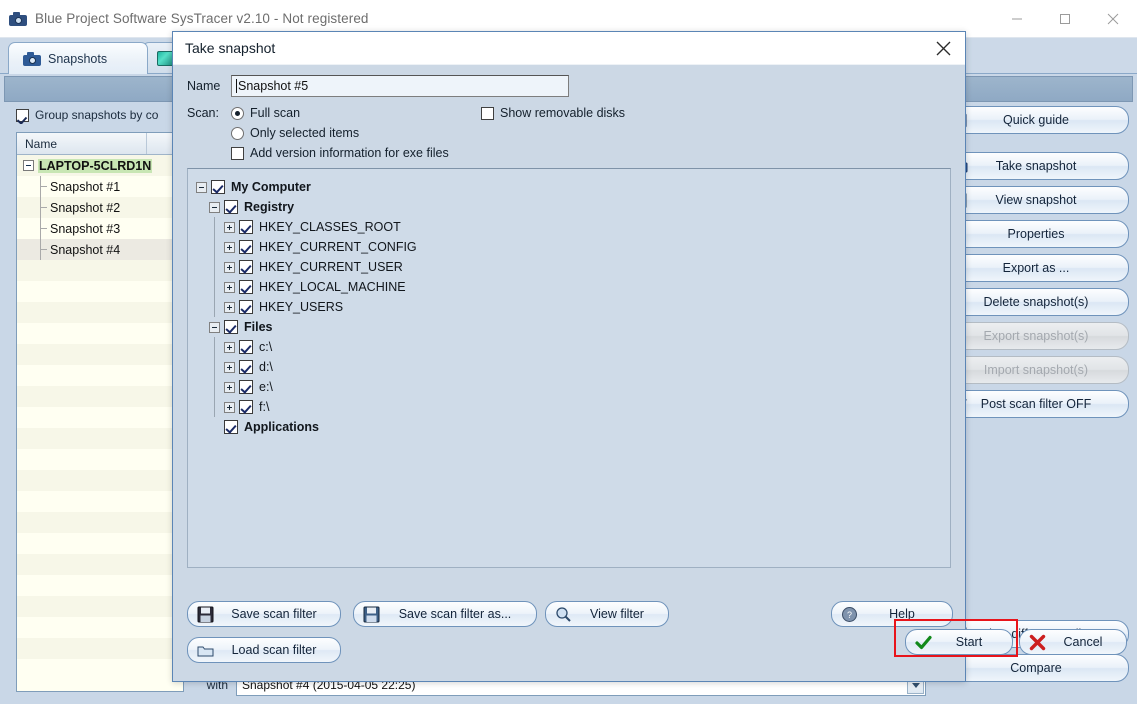 The width and height of the screenshot is (1137, 704). What do you see at coordinates (573, 427) in the screenshot?
I see `tree-node-applications: Applications` at bounding box center [573, 427].